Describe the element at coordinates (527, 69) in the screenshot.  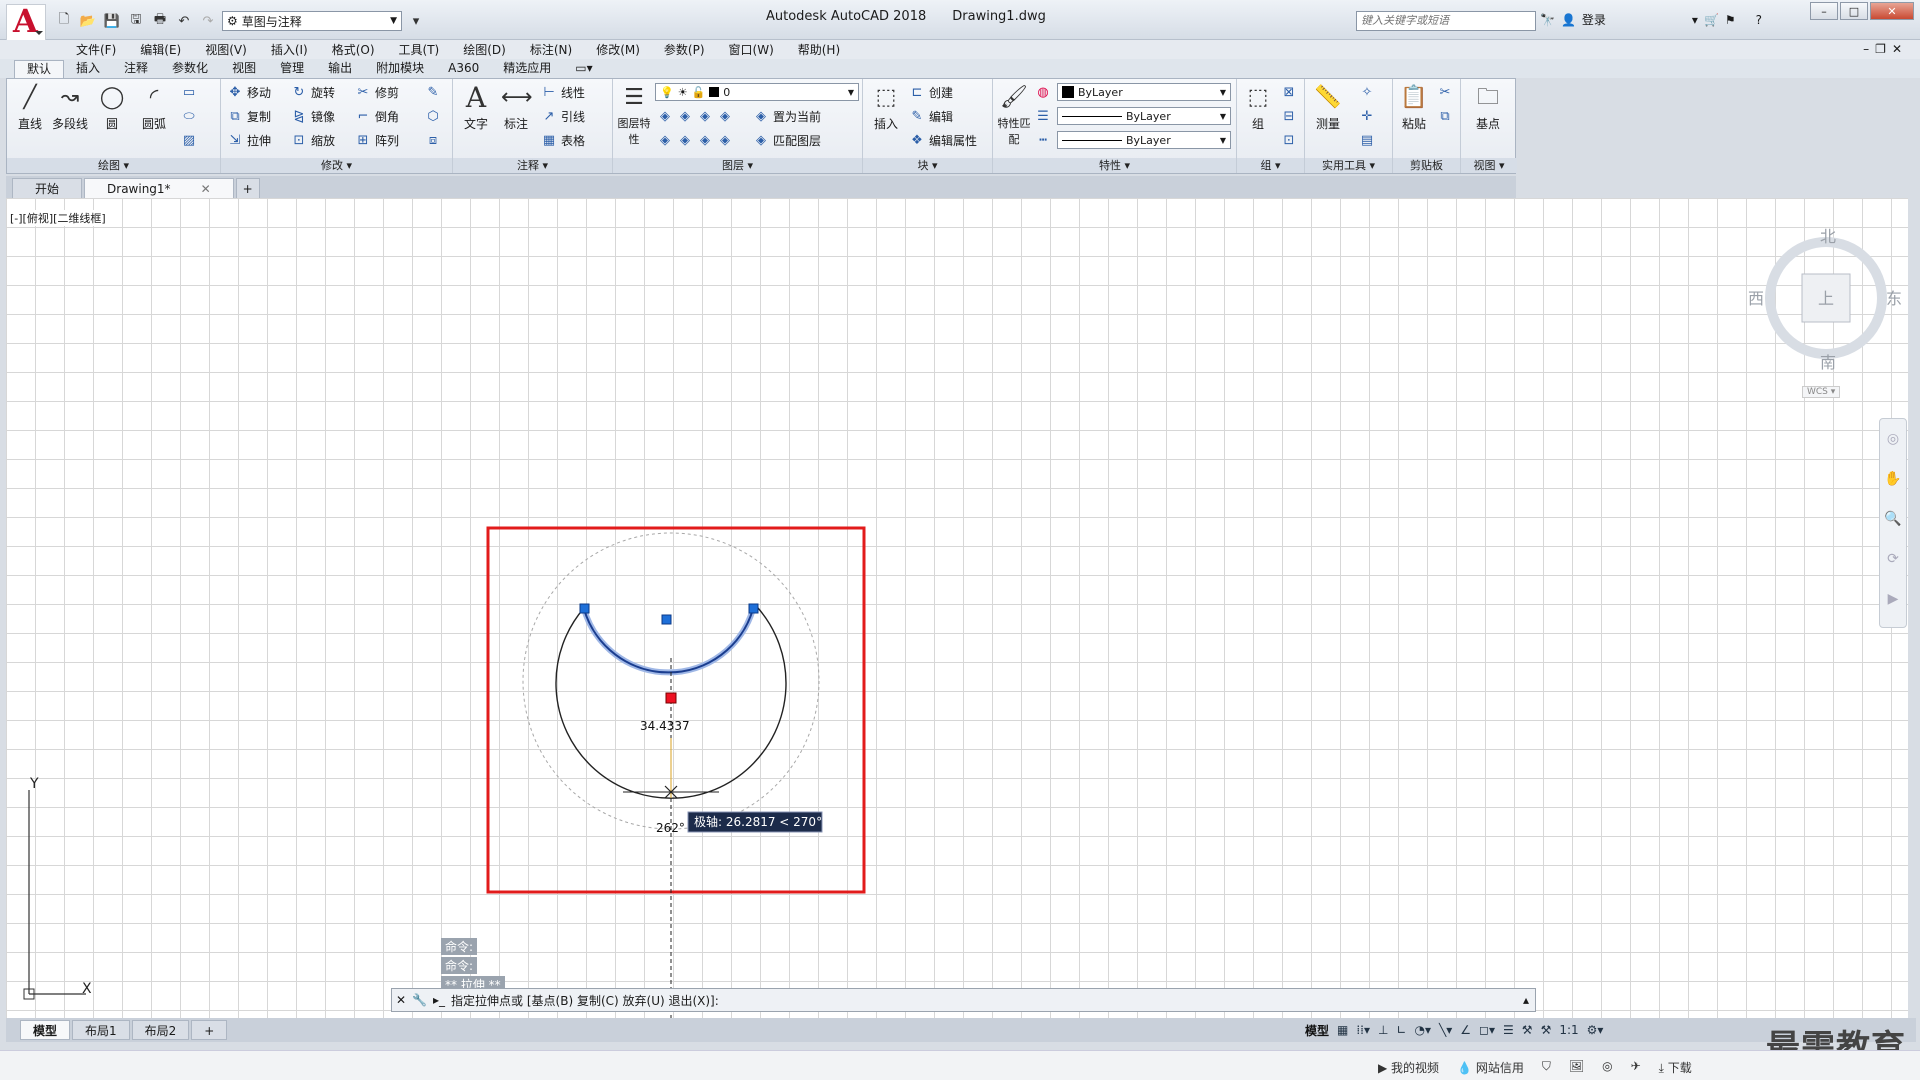
I see `tab-featured-apps: 精选应用` at that location.